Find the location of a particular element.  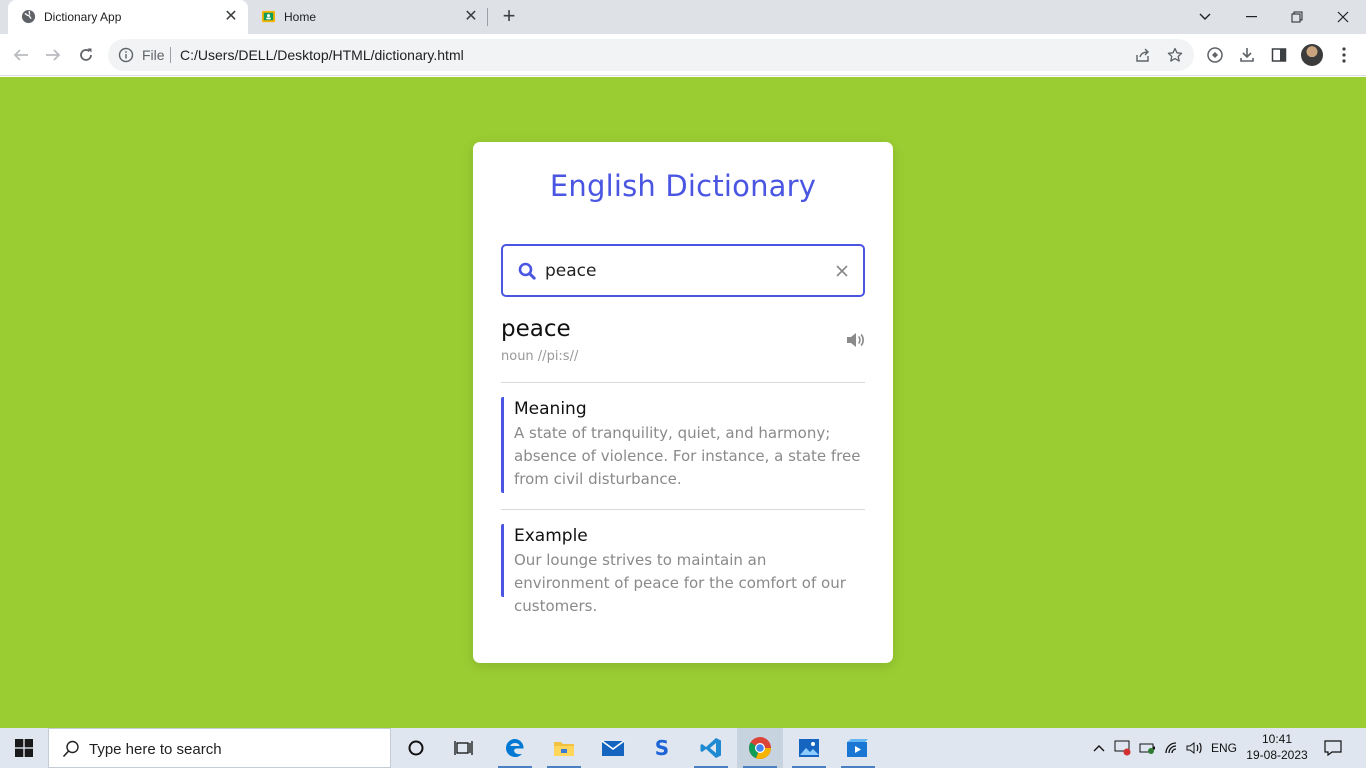

language-indicator: ENG is located at coordinates (1224, 748).